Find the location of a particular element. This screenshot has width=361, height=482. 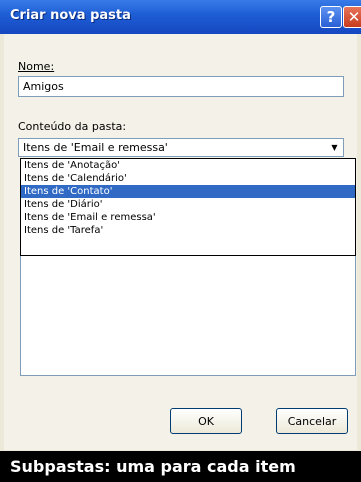

name-label-text: Nome: is located at coordinates (36, 66).